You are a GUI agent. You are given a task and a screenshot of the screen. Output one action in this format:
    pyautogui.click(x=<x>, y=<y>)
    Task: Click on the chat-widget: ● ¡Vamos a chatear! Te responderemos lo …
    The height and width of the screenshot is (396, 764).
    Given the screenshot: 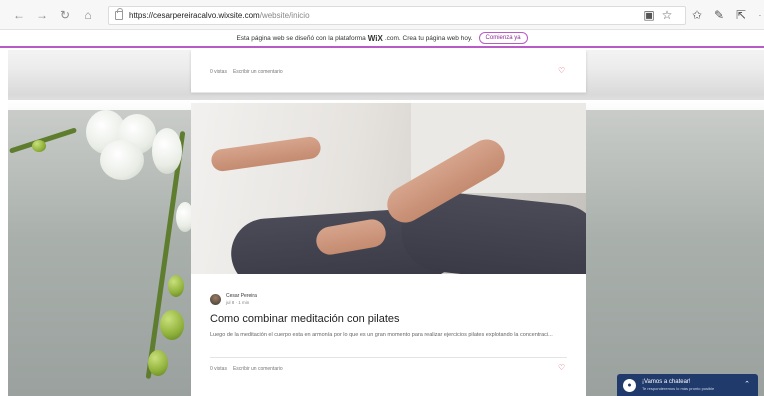 What is the action you would take?
    pyautogui.click(x=687, y=385)
    